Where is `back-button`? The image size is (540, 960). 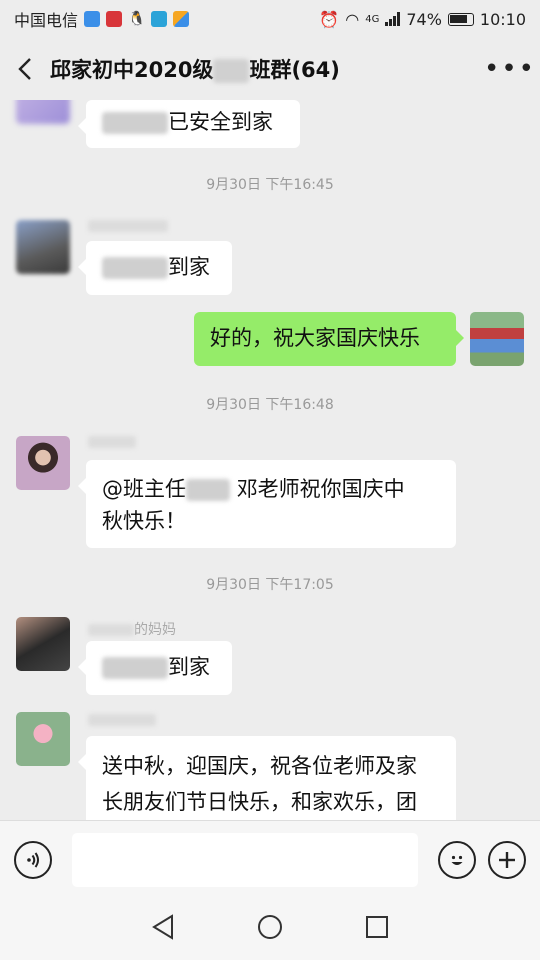 back-button is located at coordinates (25, 69).